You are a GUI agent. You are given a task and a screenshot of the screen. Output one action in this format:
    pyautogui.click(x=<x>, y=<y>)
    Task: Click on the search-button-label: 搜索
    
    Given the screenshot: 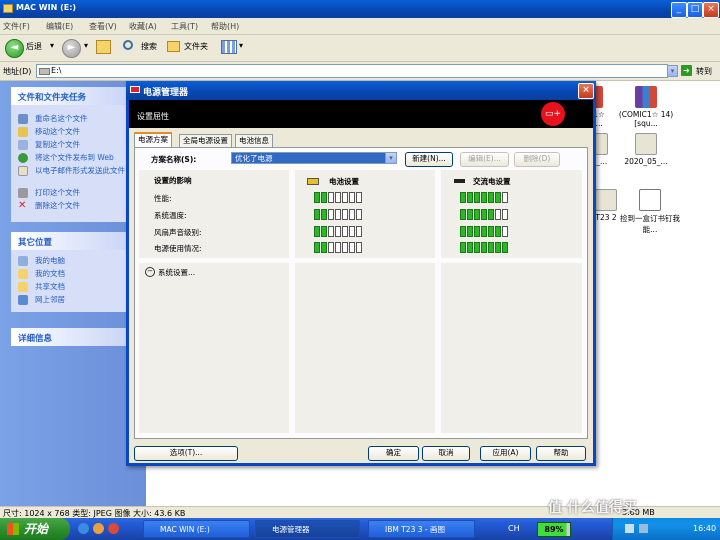 What is the action you would take?
    pyautogui.click(x=149, y=46)
    